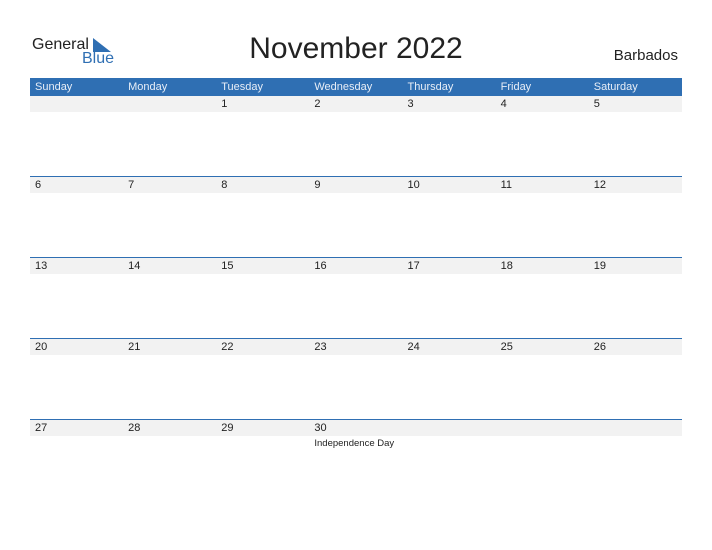 The width and height of the screenshot is (712, 550). What do you see at coordinates (227, 347) in the screenshot?
I see `day-number: 22` at bounding box center [227, 347].